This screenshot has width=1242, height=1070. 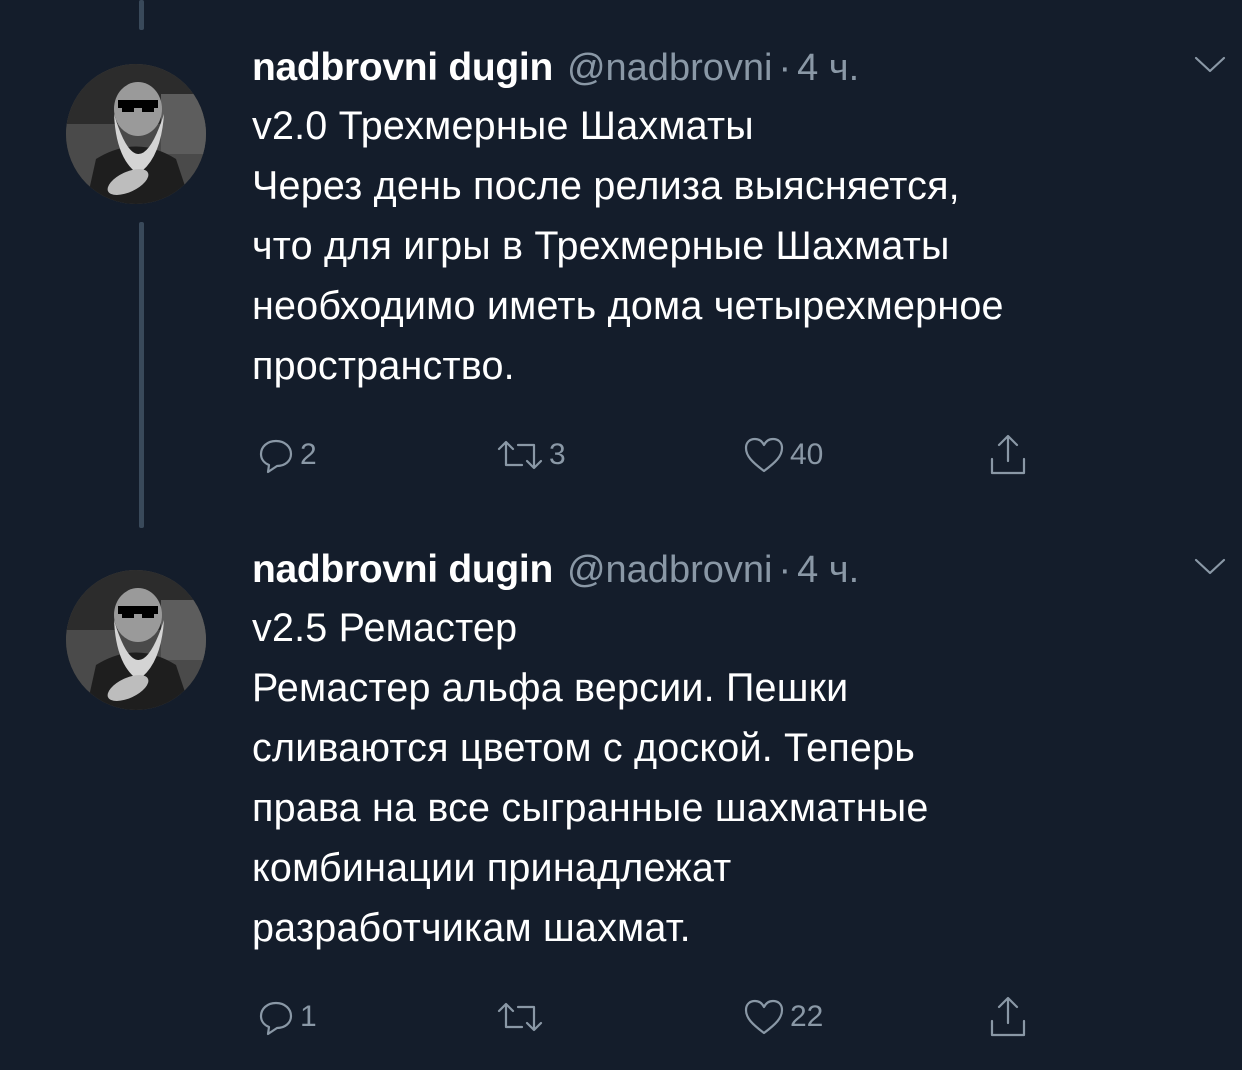 I want to click on like-count: 22, so click(x=807, y=1016).